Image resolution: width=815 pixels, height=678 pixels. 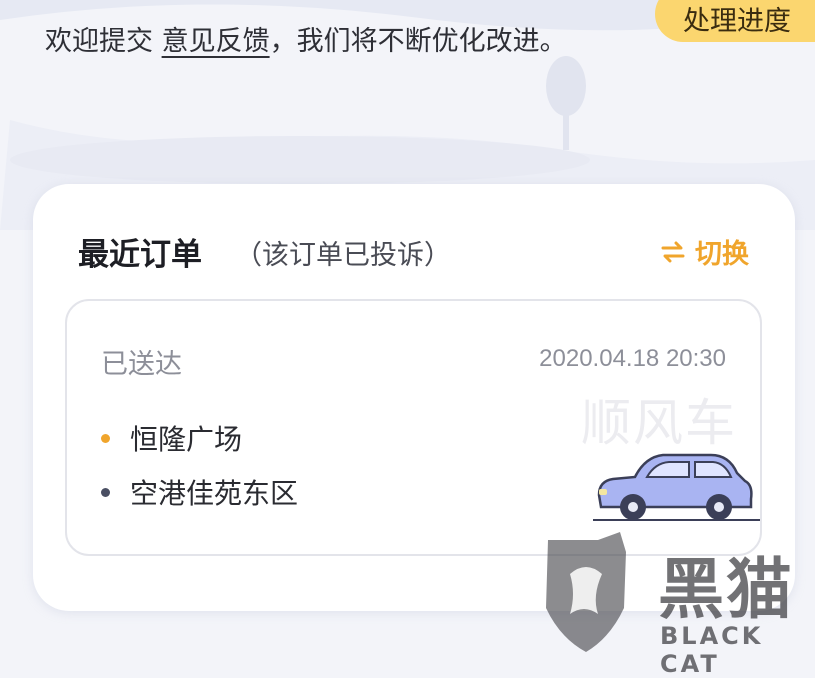 I want to click on black-cat-watermark-cn: 黑猫, so click(x=726, y=589).